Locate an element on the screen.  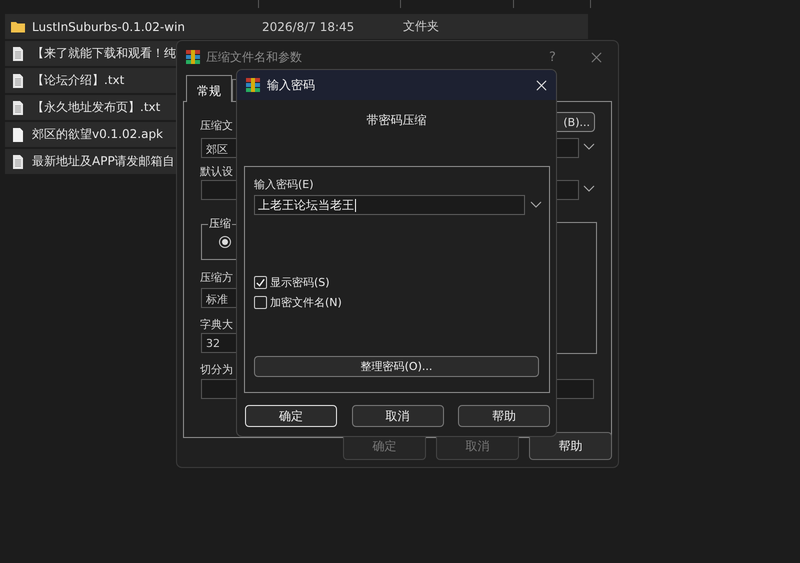
field-label: 压缩文 is located at coordinates (216, 125).